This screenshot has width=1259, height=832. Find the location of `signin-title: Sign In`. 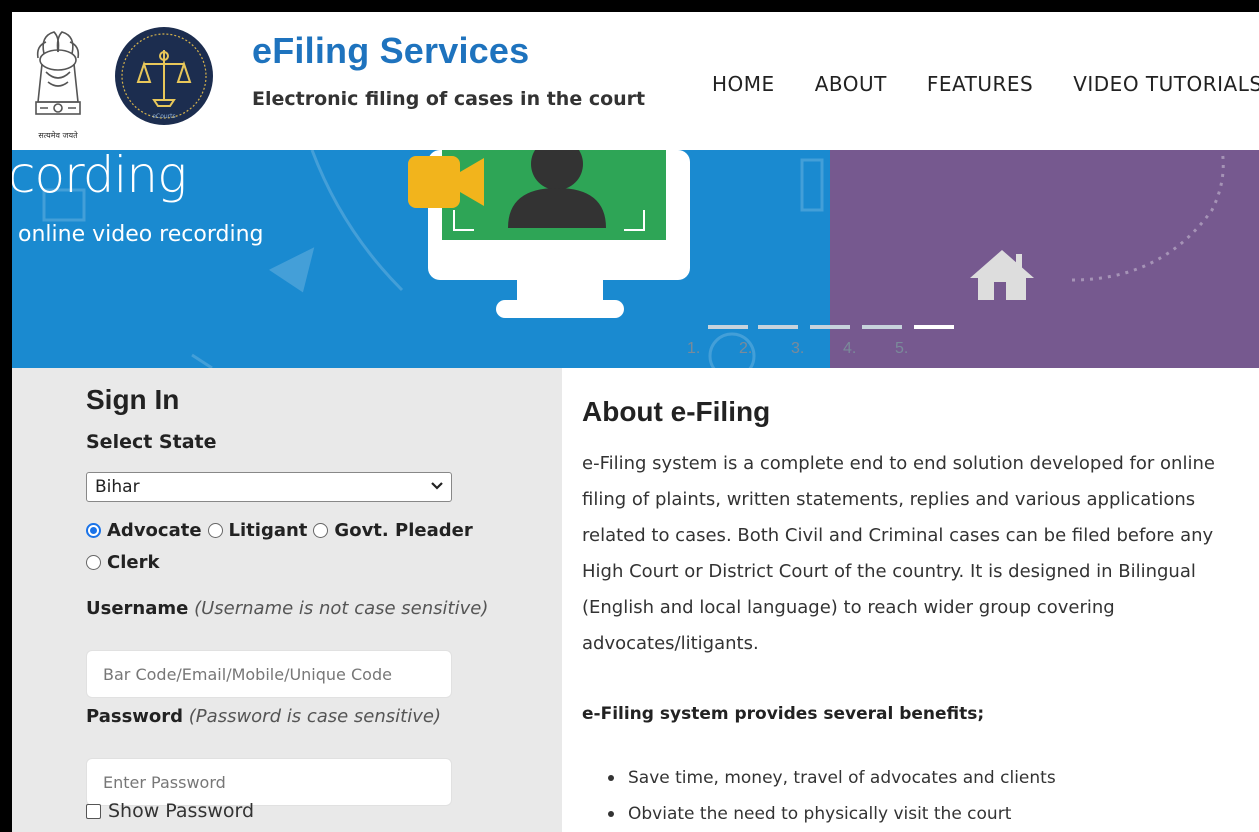

signin-title: Sign In is located at coordinates (133, 399).